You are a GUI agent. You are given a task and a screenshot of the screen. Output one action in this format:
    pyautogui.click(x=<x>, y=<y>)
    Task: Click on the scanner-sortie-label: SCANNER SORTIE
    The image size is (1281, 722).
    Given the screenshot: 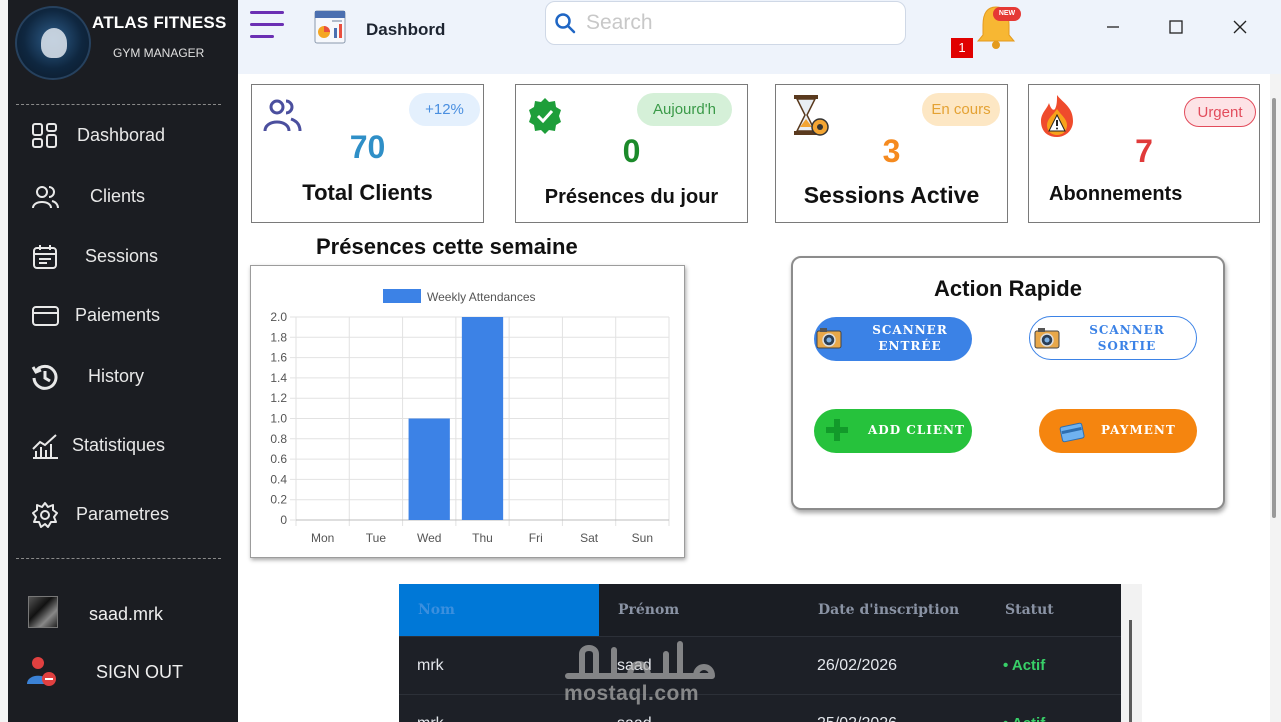 What is the action you would take?
    pyautogui.click(x=1127, y=338)
    